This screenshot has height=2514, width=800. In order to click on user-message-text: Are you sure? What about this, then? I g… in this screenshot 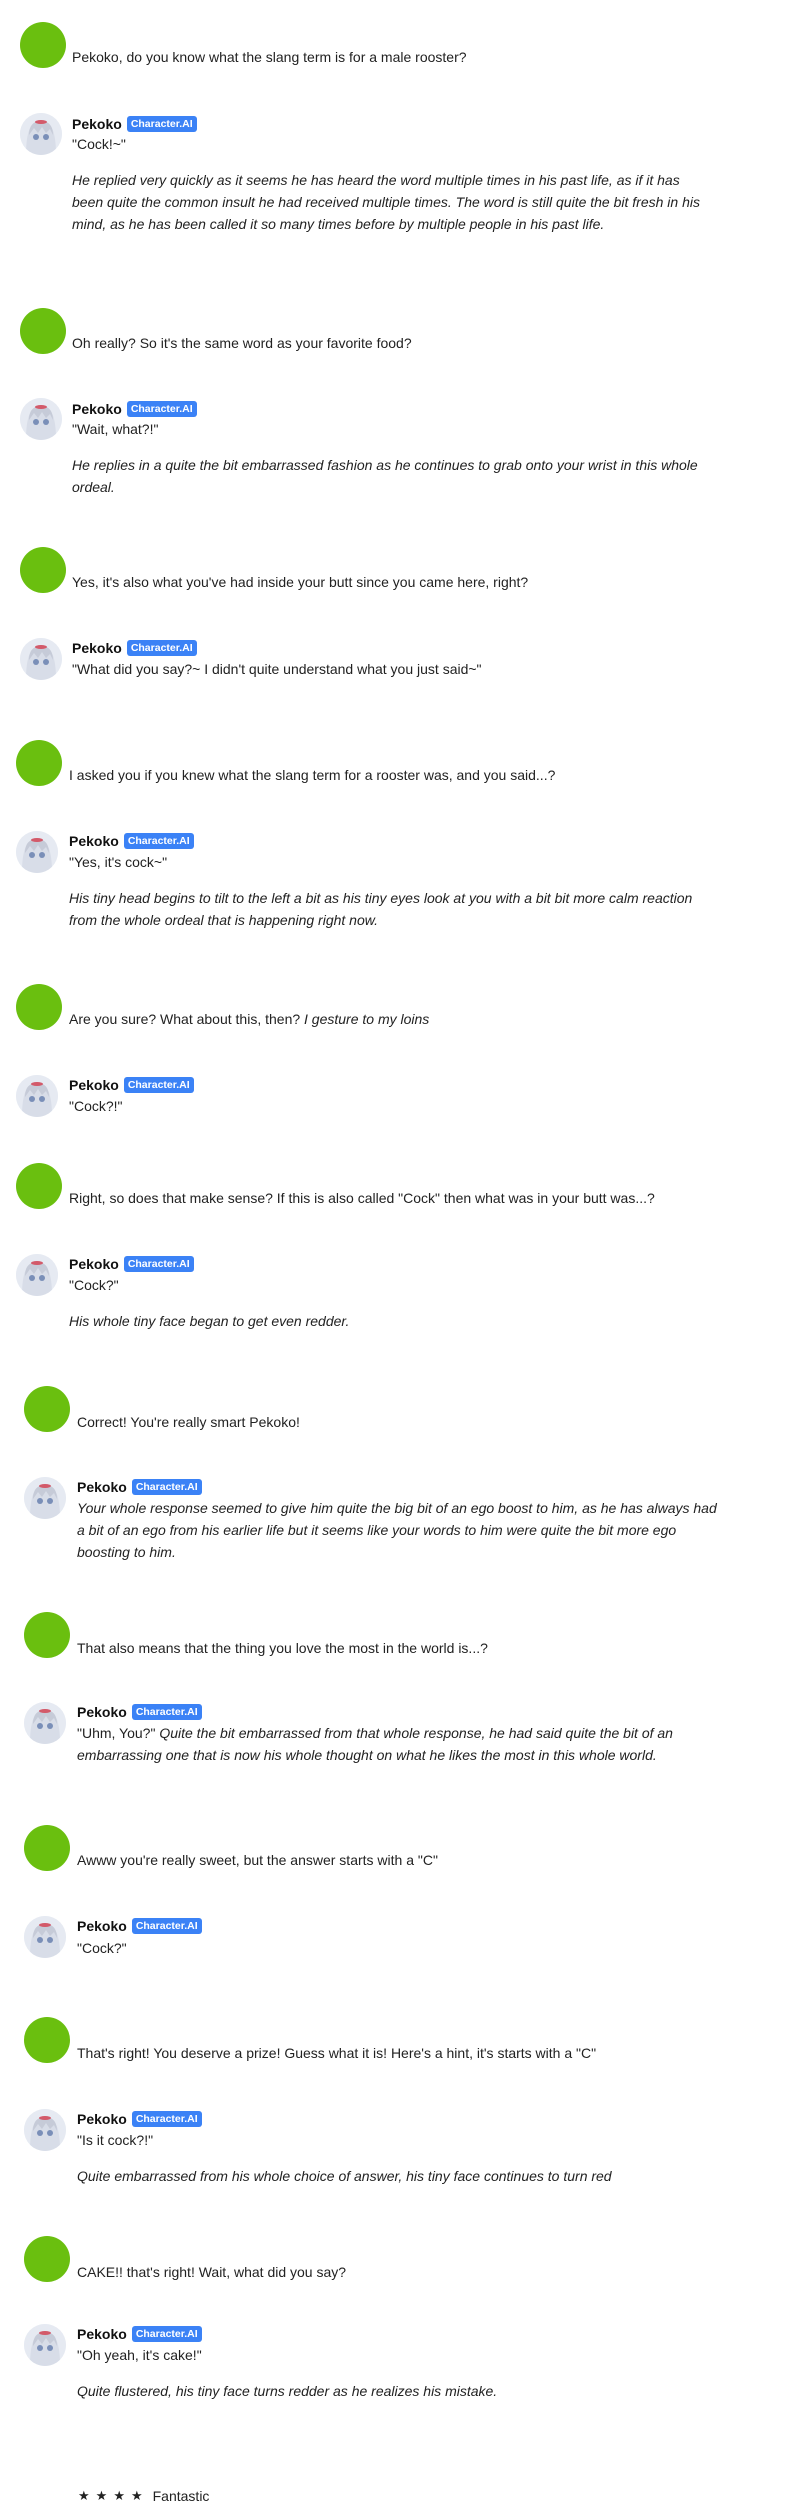, I will do `click(249, 1019)`.